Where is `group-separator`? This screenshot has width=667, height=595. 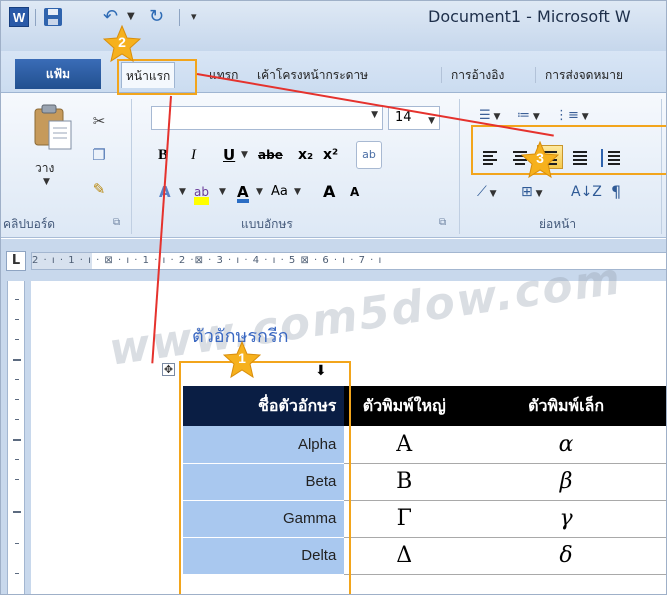
group-separator is located at coordinates (131, 166).